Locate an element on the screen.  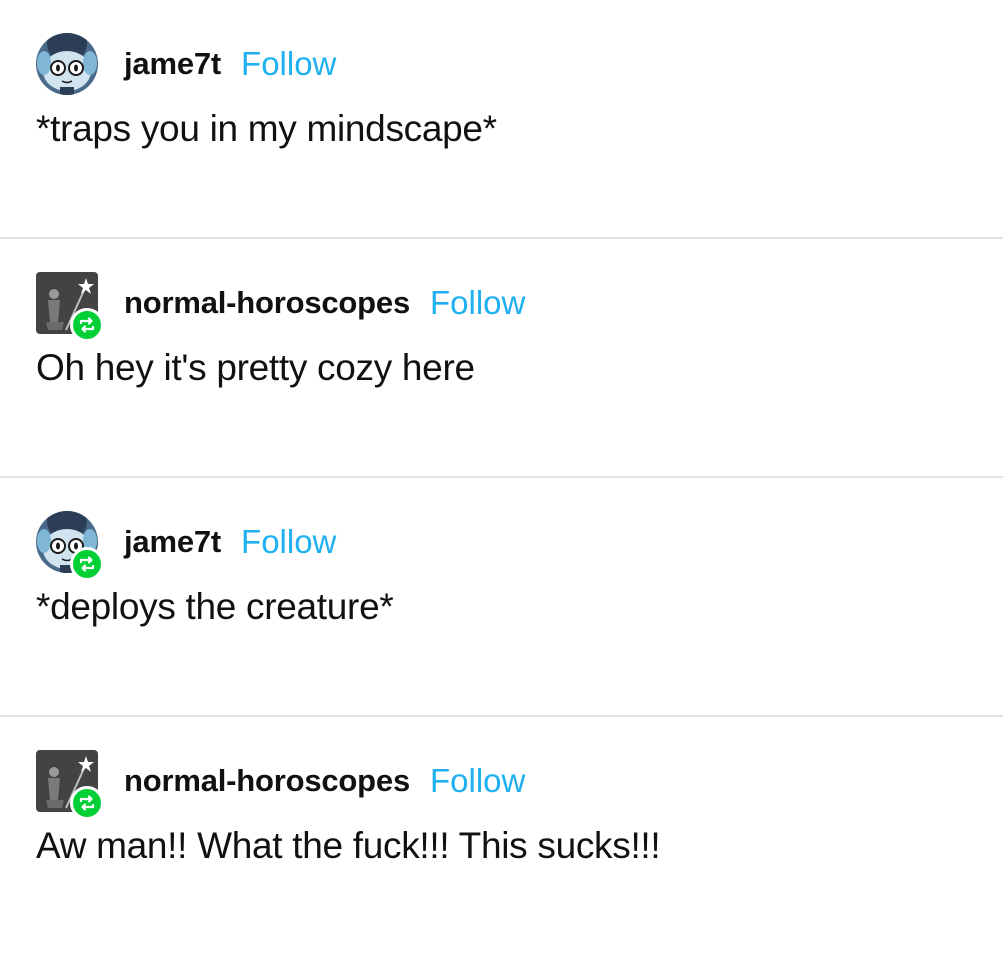
post-text: *deploys the creature* is located at coordinates (215, 606).